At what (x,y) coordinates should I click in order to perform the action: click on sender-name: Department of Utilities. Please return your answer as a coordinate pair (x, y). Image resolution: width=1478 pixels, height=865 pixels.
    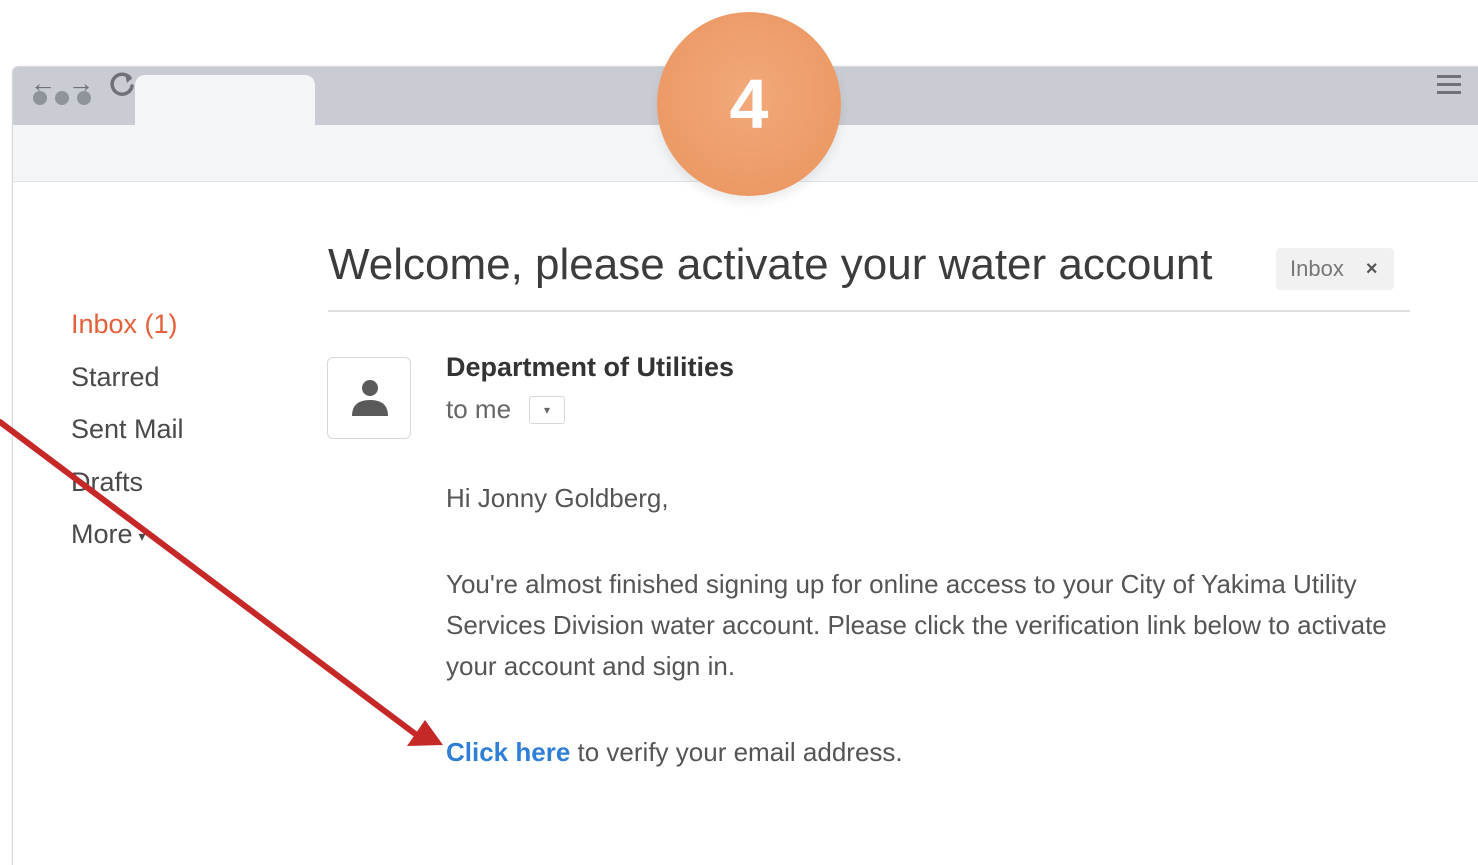
    Looking at the image, I should click on (590, 367).